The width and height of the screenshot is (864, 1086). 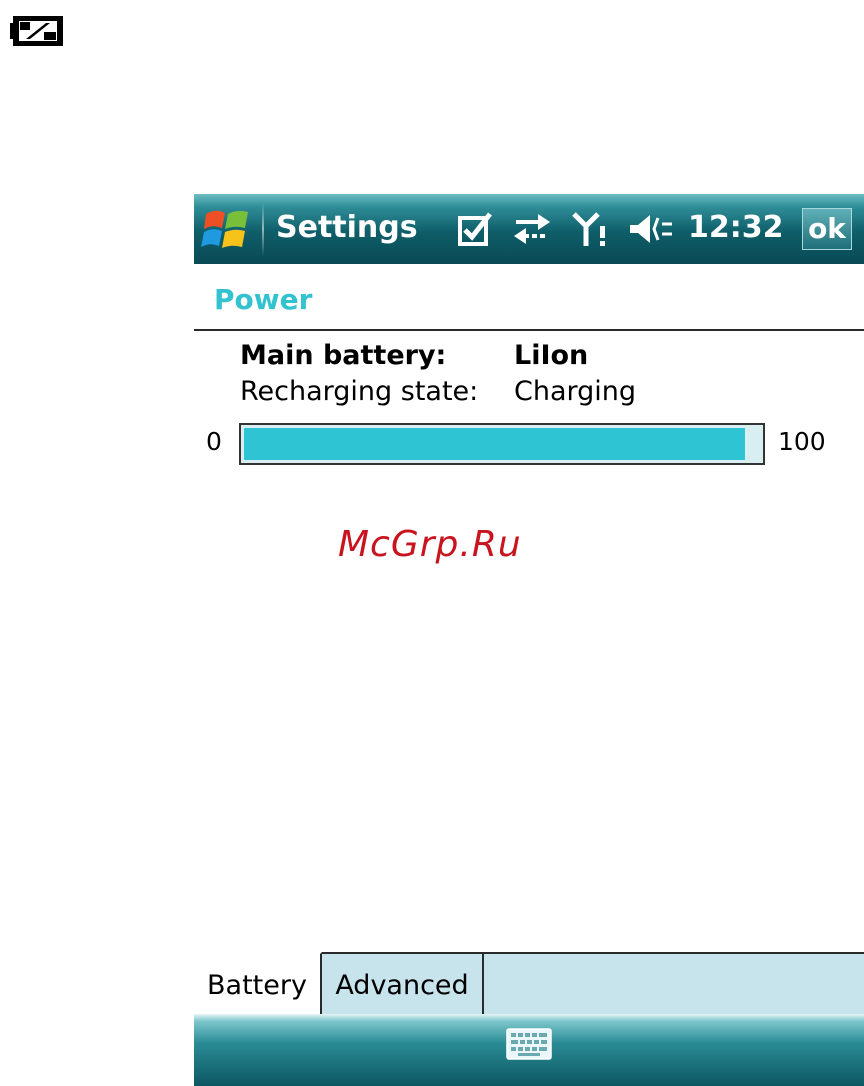 I want to click on speaker-volume-icon, so click(x=652, y=229).